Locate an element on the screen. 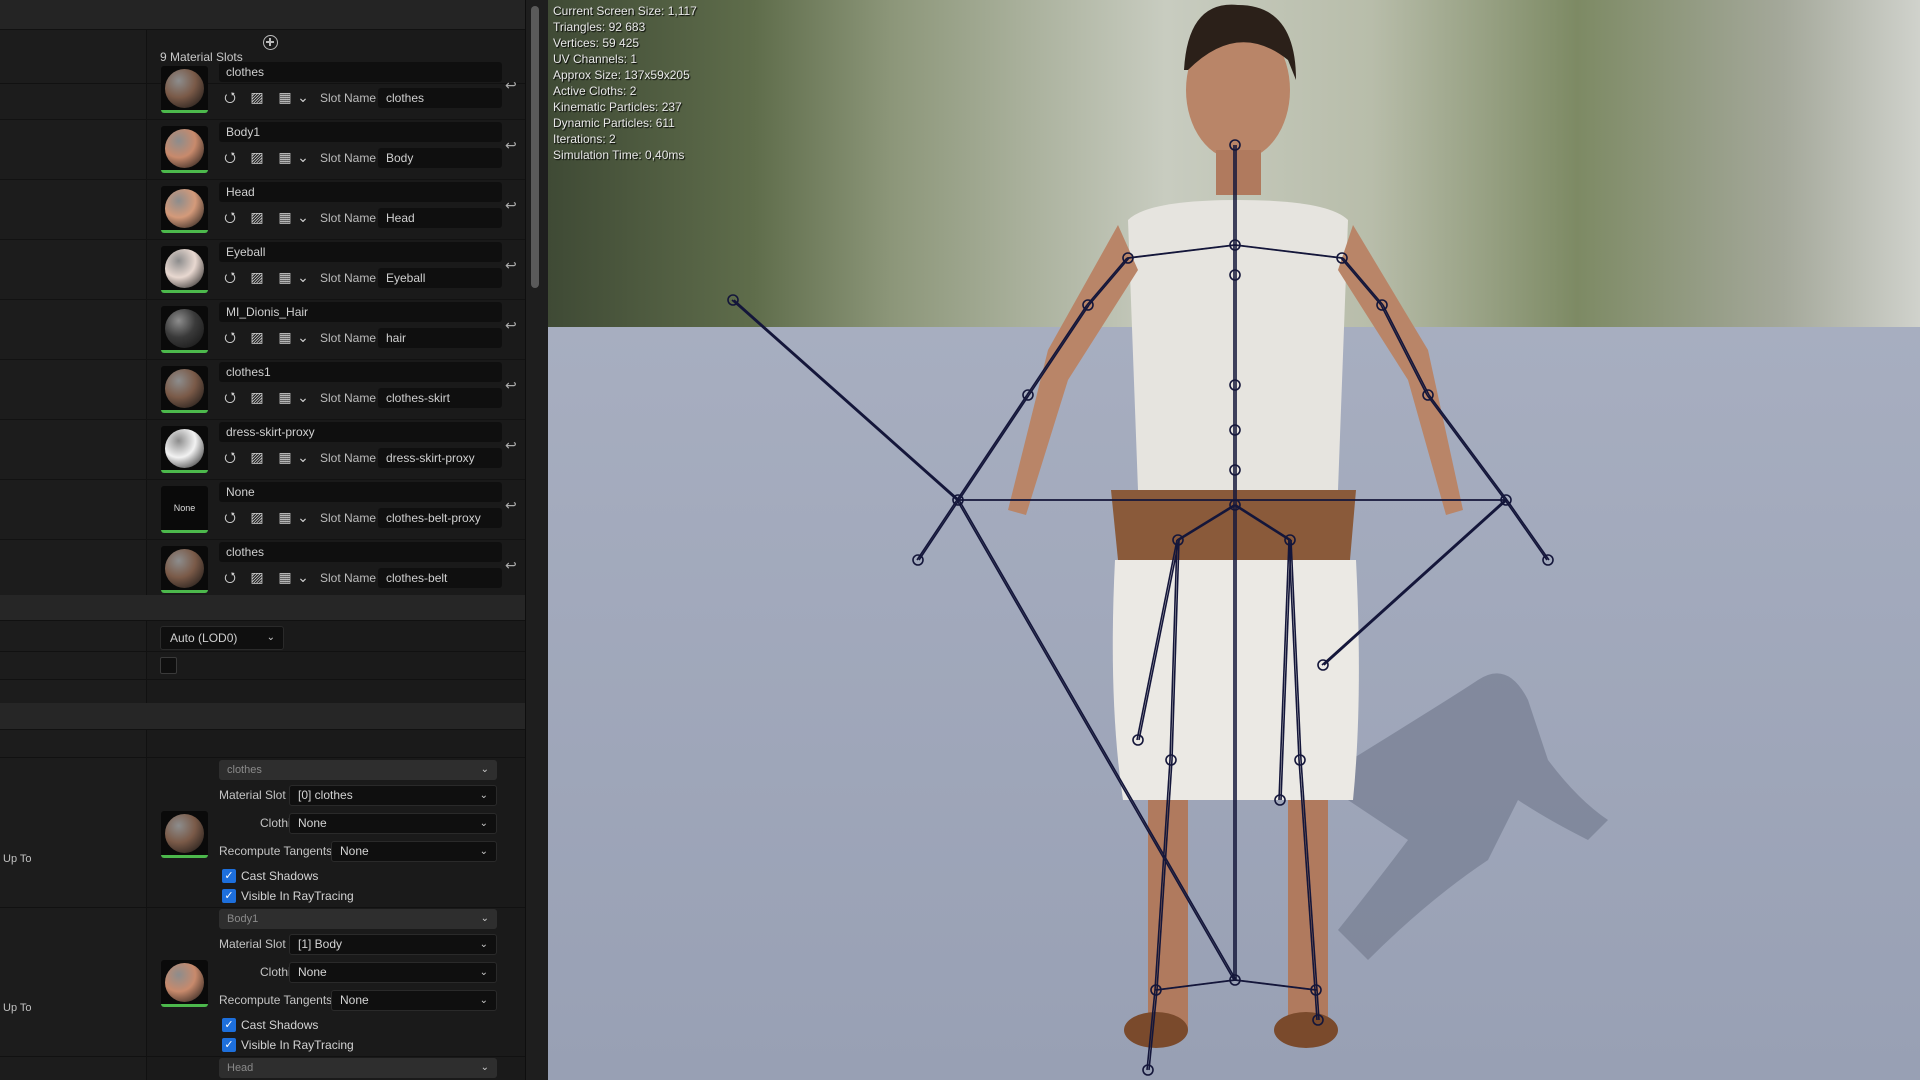  slot-name-input: clothes-belt is located at coordinates (440, 578).